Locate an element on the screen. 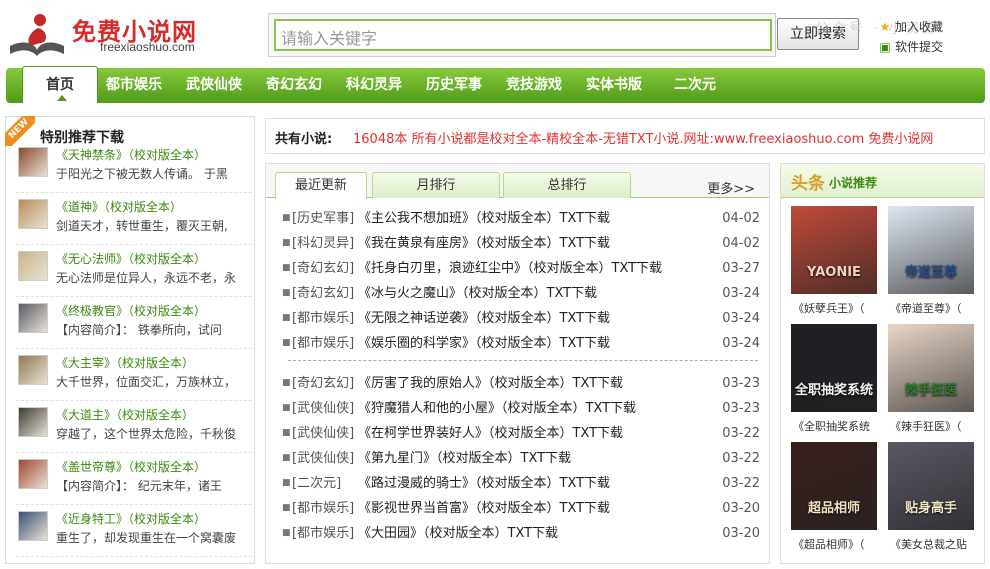 The height and width of the screenshot is (569, 990). update-date: 04-02 is located at coordinates (741, 218).